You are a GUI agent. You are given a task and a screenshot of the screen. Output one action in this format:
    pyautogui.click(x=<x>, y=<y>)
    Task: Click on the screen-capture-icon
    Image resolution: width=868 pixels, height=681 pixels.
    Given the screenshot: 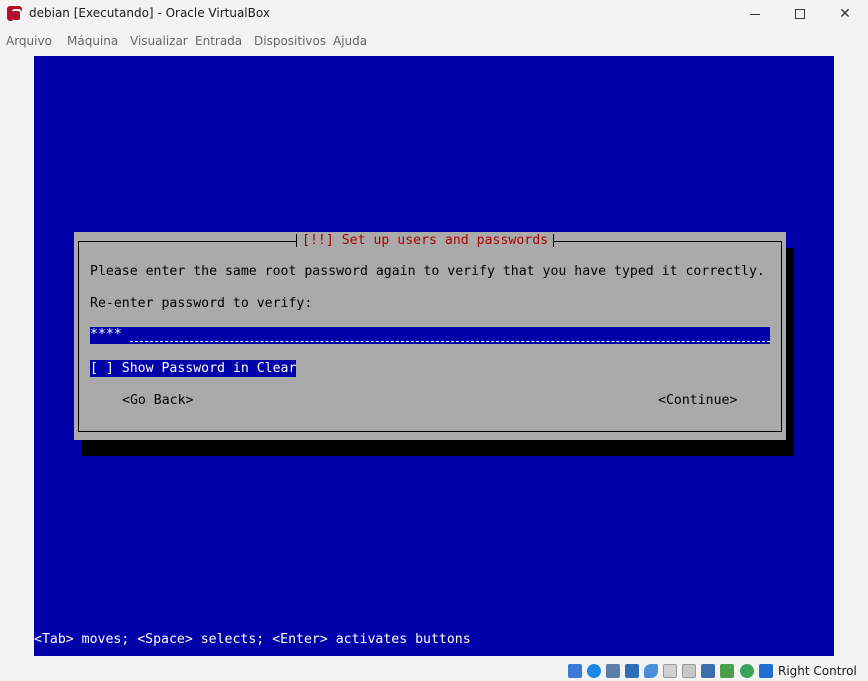 What is the action you would take?
    pyautogui.click(x=708, y=671)
    